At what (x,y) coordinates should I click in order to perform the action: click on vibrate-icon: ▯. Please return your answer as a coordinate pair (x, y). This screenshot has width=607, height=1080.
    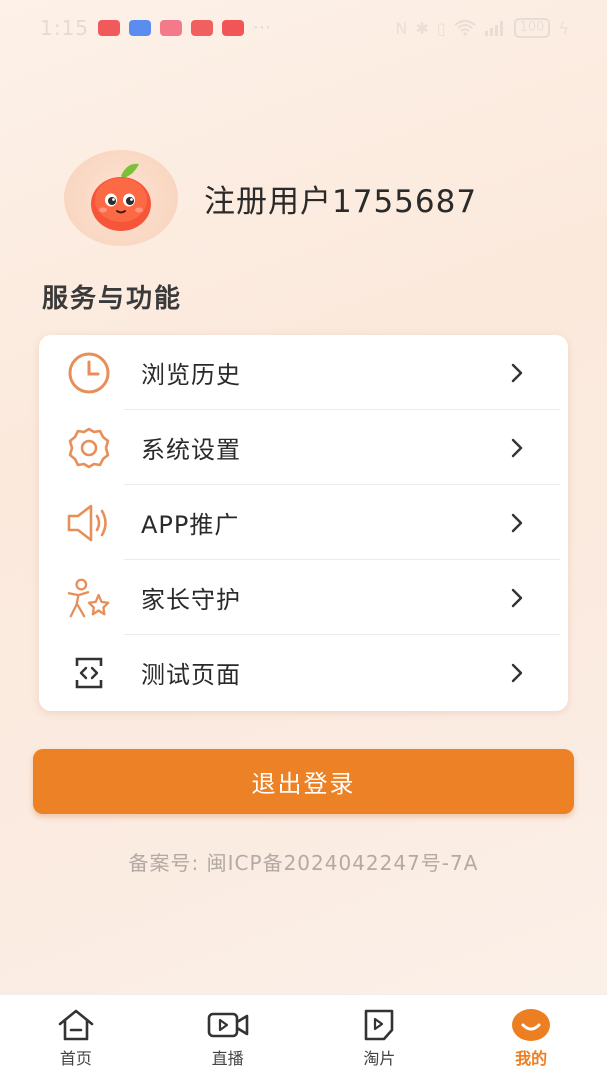
    Looking at the image, I should click on (441, 28).